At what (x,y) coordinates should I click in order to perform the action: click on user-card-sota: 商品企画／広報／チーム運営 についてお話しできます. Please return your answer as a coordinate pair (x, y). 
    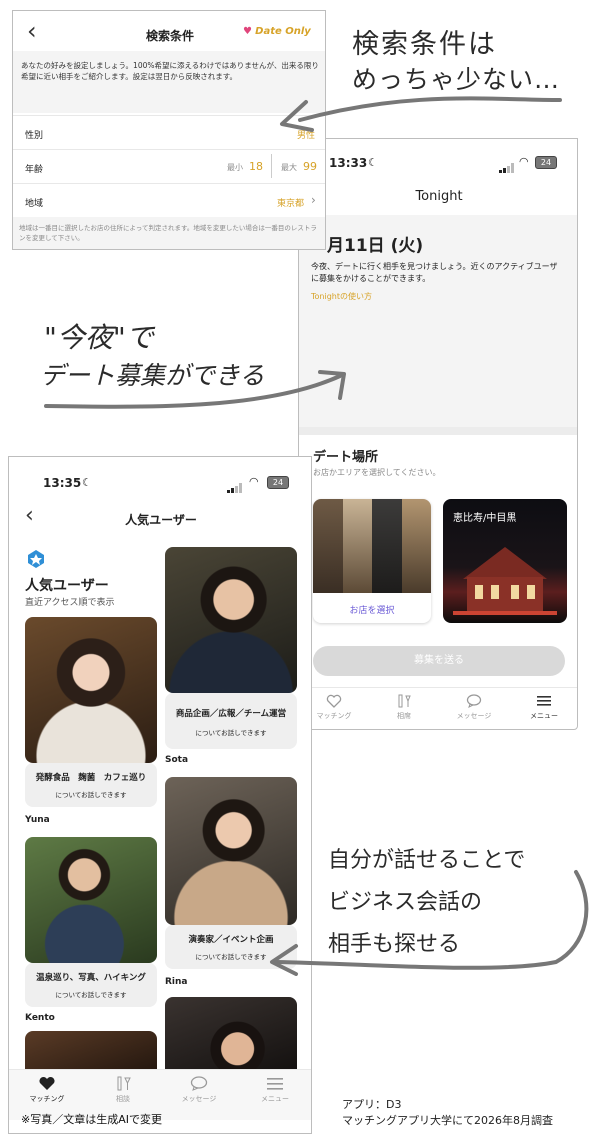
    Looking at the image, I should click on (231, 721).